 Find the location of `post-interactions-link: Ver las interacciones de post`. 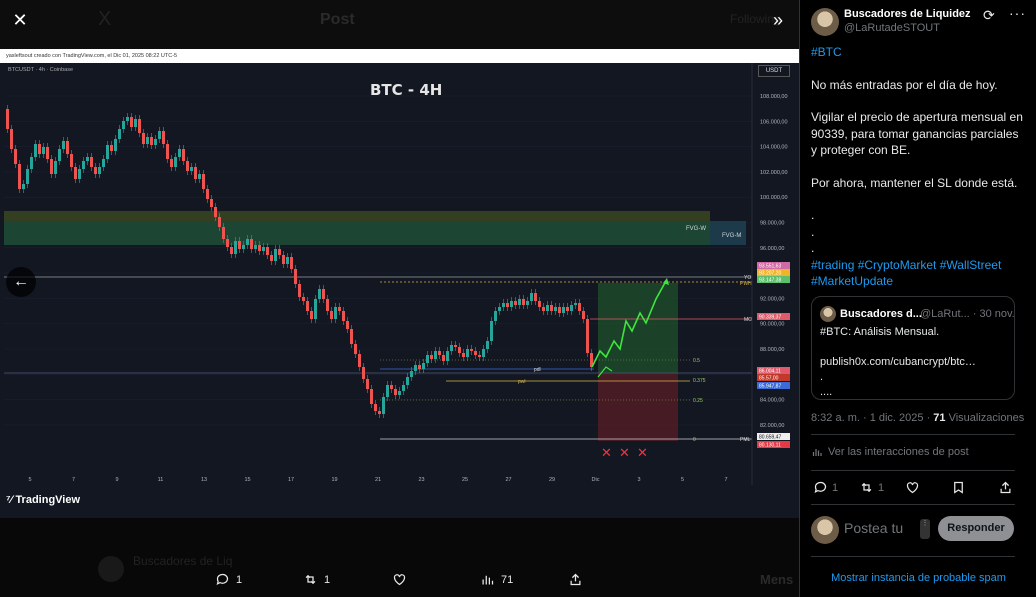

post-interactions-link: Ver las interacciones de post is located at coordinates (890, 452).